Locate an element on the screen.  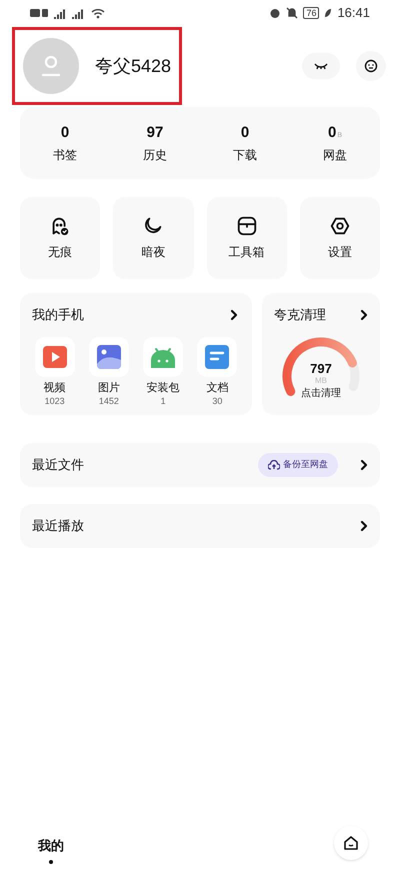
file-count: 30 is located at coordinates (217, 400).